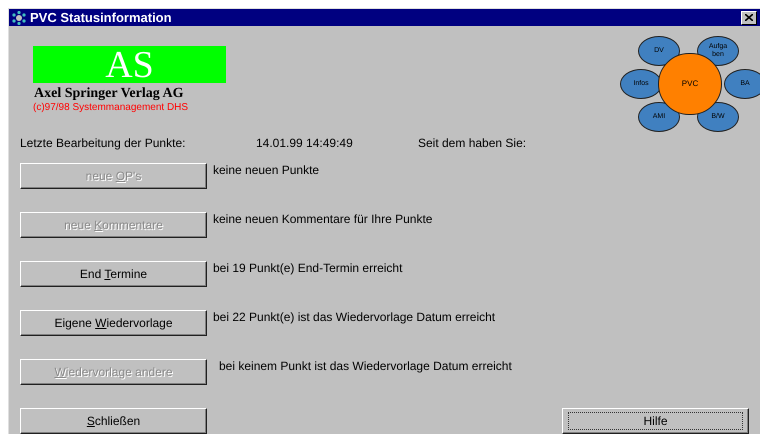 The height and width of the screenshot is (434, 760). Describe the element at coordinates (266, 170) in the screenshot. I see `status-message: keine neuen Punkte` at that location.